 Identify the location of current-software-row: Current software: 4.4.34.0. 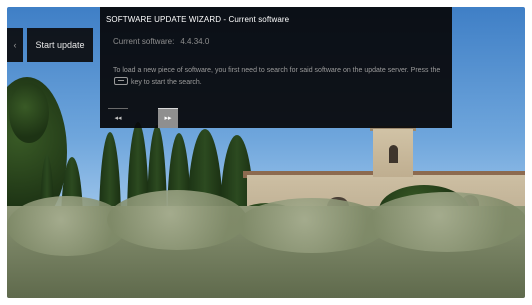
(161, 41).